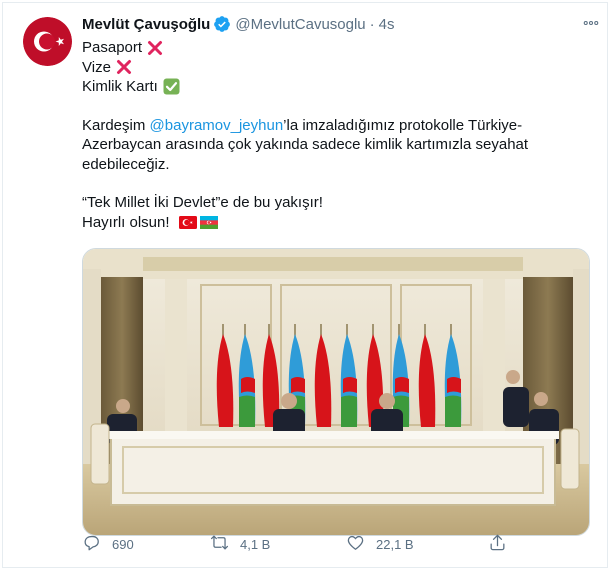 Image resolution: width=614 pixels, height=572 pixels. What do you see at coordinates (337, 87) in the screenshot?
I see `line-kimlik: Kimlik Kartı` at bounding box center [337, 87].